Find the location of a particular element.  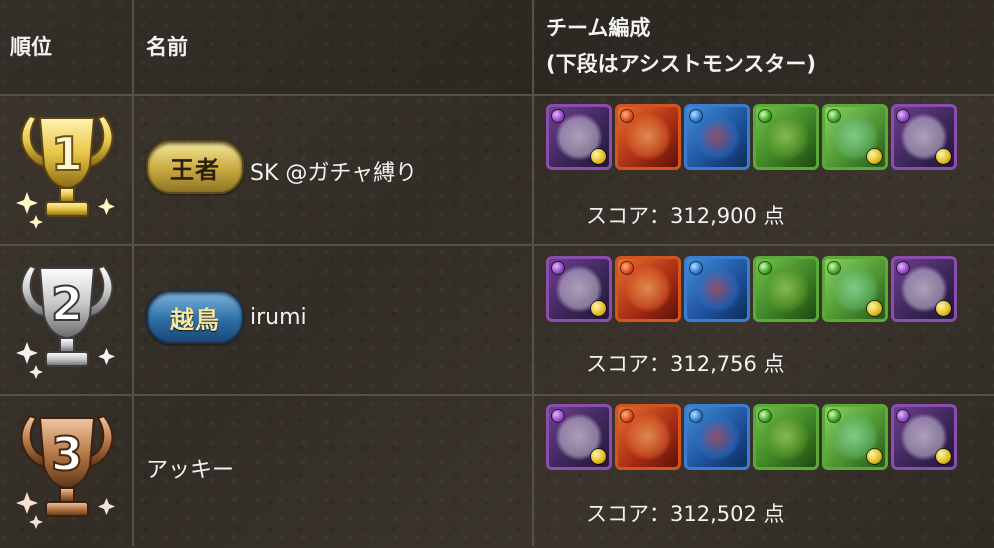

score-text: スコア：312,900 点 is located at coordinates (685, 215).